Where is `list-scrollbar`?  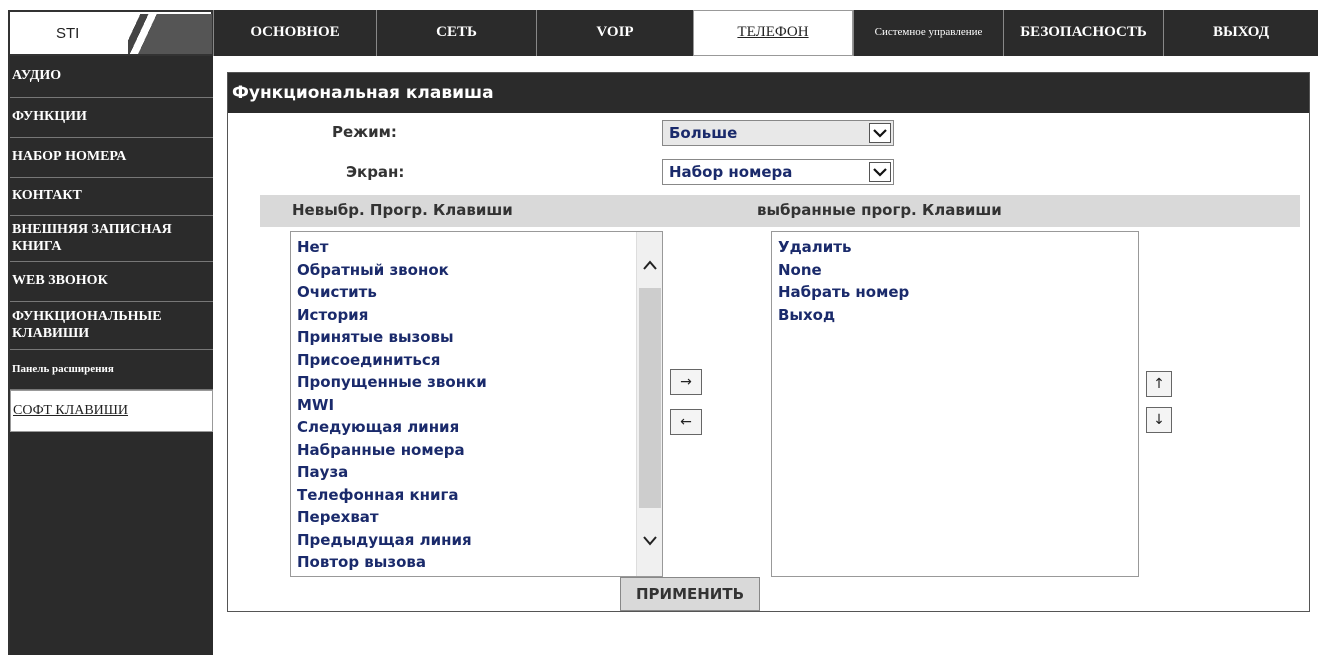
list-scrollbar is located at coordinates (649, 404).